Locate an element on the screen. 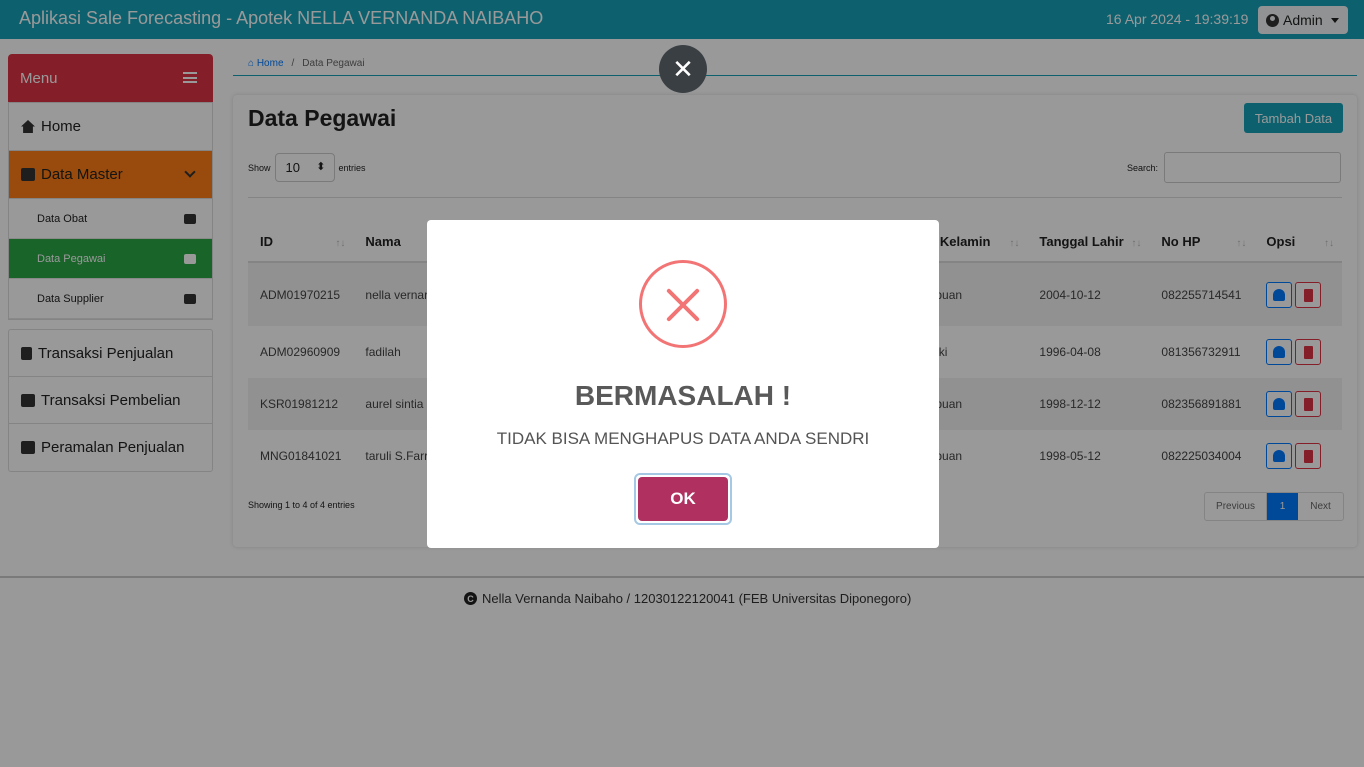  dialog-message: TIDAK BISA MENGHAPUS DATA ANDA SENDRI is located at coordinates (683, 438).